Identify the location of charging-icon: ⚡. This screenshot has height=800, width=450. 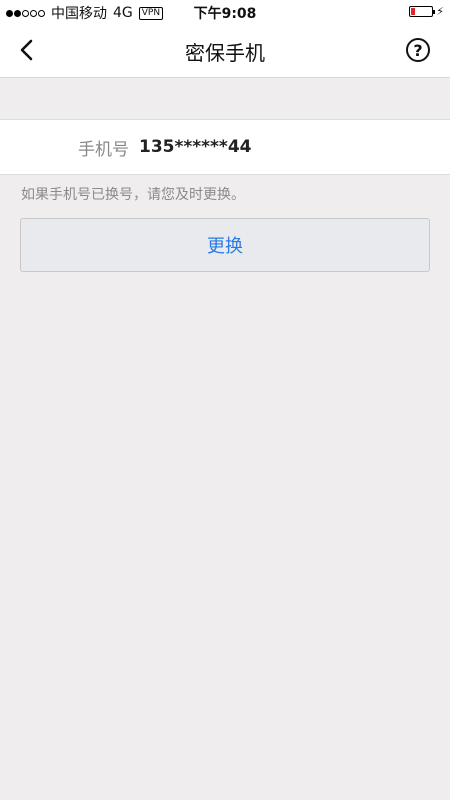
(440, 11).